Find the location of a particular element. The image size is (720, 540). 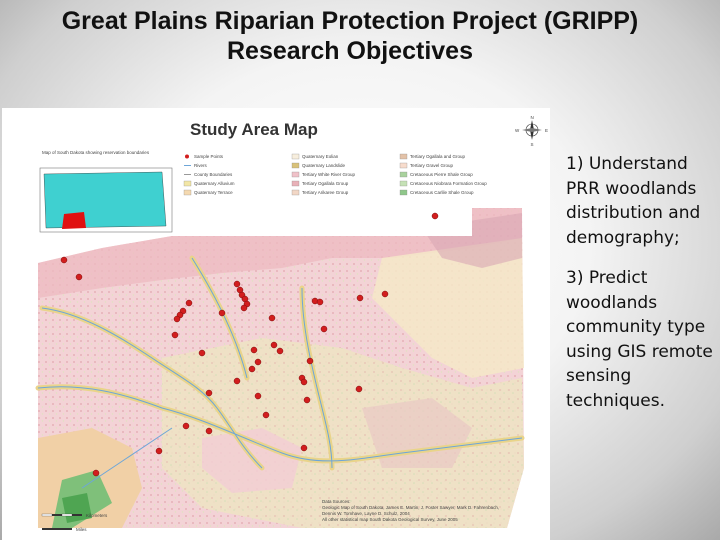

legend-label: Cretaceous Niobrara Formation Group is located at coordinates (448, 183).